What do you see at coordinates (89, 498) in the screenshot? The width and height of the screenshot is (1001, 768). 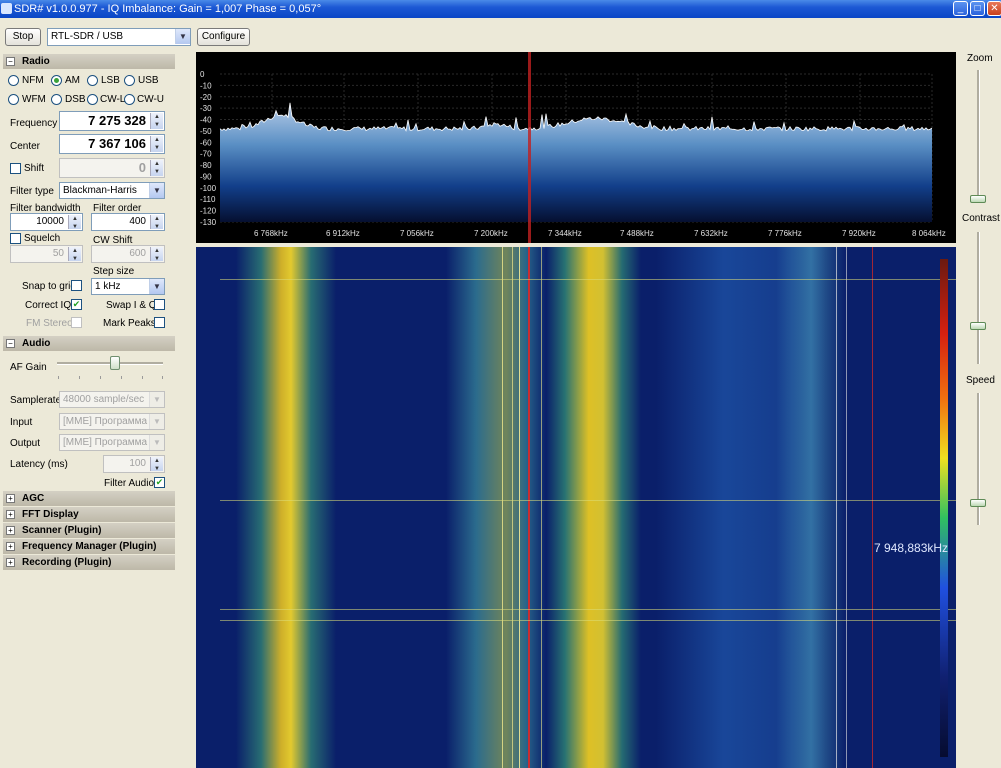 I see `agc-section-header: + AGC` at bounding box center [89, 498].